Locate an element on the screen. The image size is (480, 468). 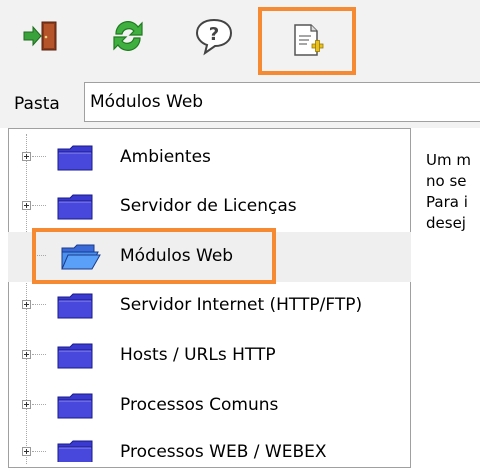
description-line: Um m is located at coordinates (448, 160).